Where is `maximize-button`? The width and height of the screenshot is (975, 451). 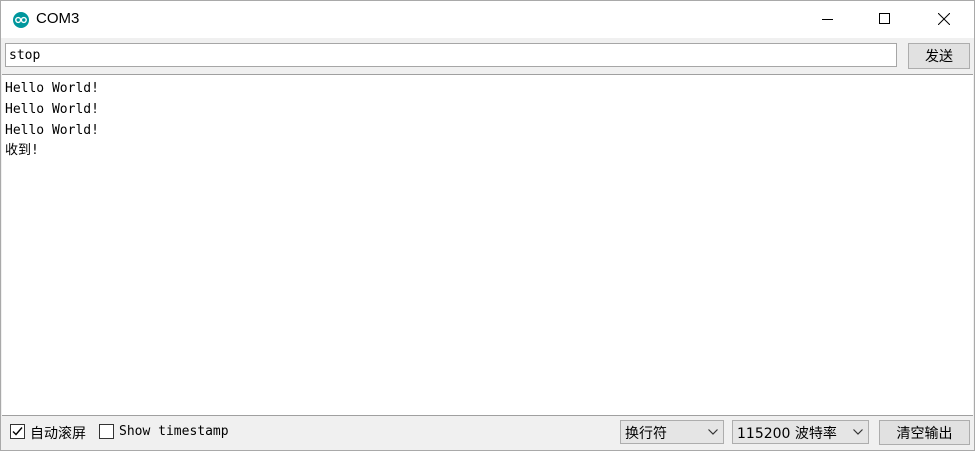 maximize-button is located at coordinates (885, 19).